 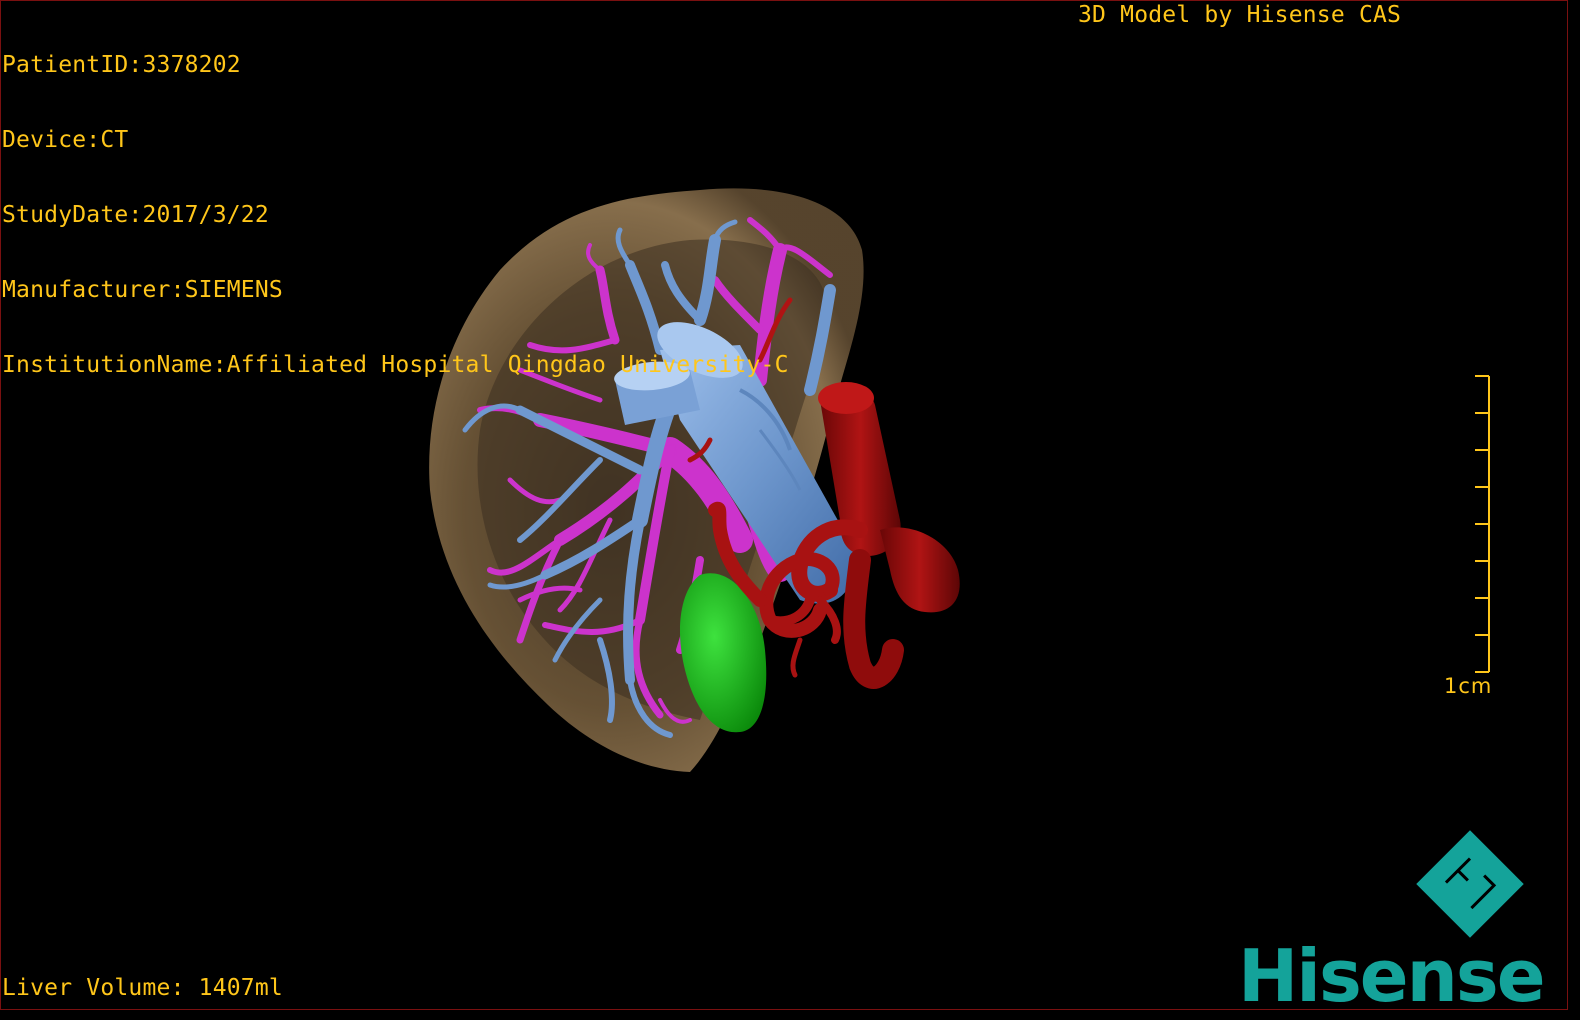 I want to click on study-date: StudyDate:2017/3/22, so click(x=135, y=215).